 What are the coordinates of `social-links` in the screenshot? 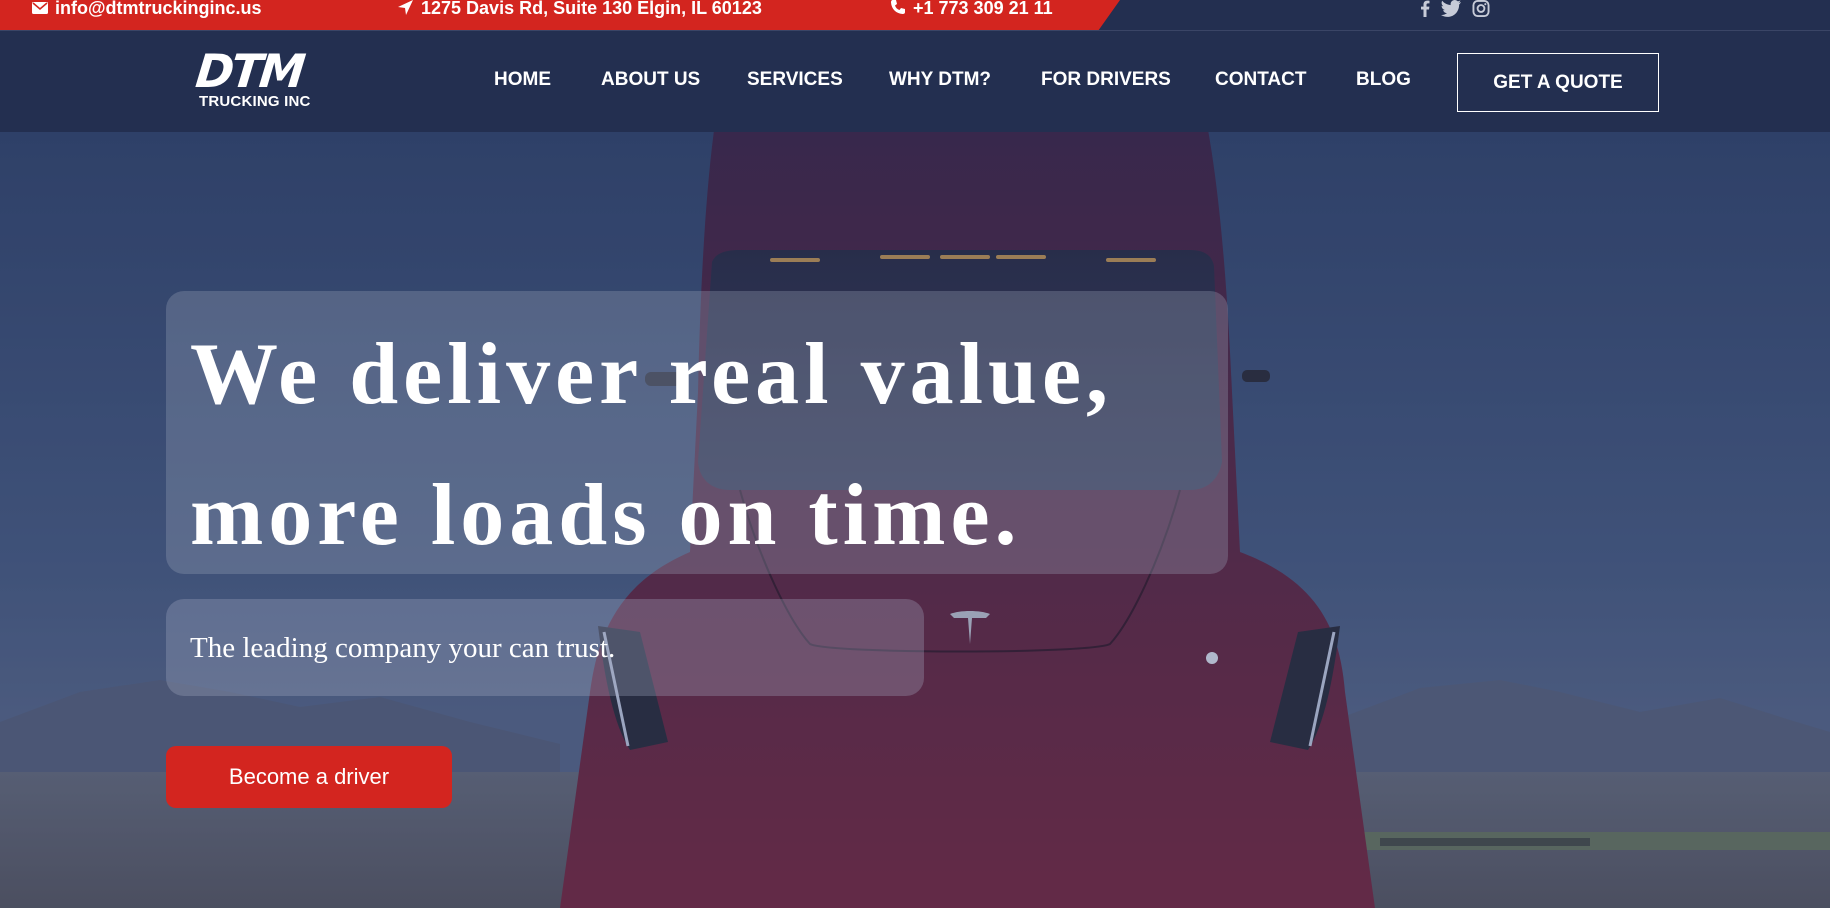 It's located at (1455, 8).